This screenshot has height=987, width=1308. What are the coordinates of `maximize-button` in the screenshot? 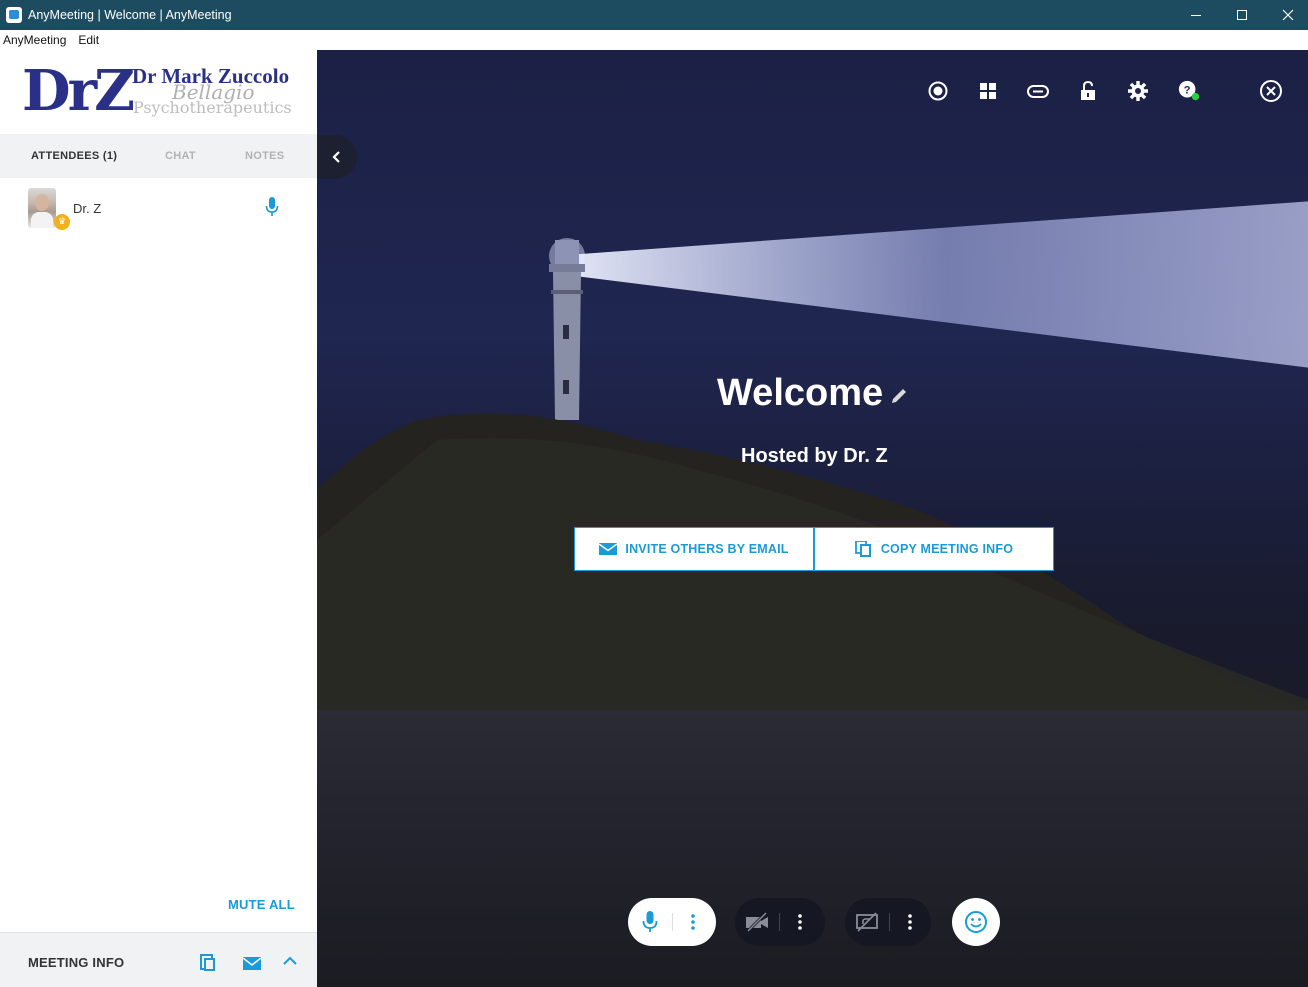 It's located at (1242, 15).